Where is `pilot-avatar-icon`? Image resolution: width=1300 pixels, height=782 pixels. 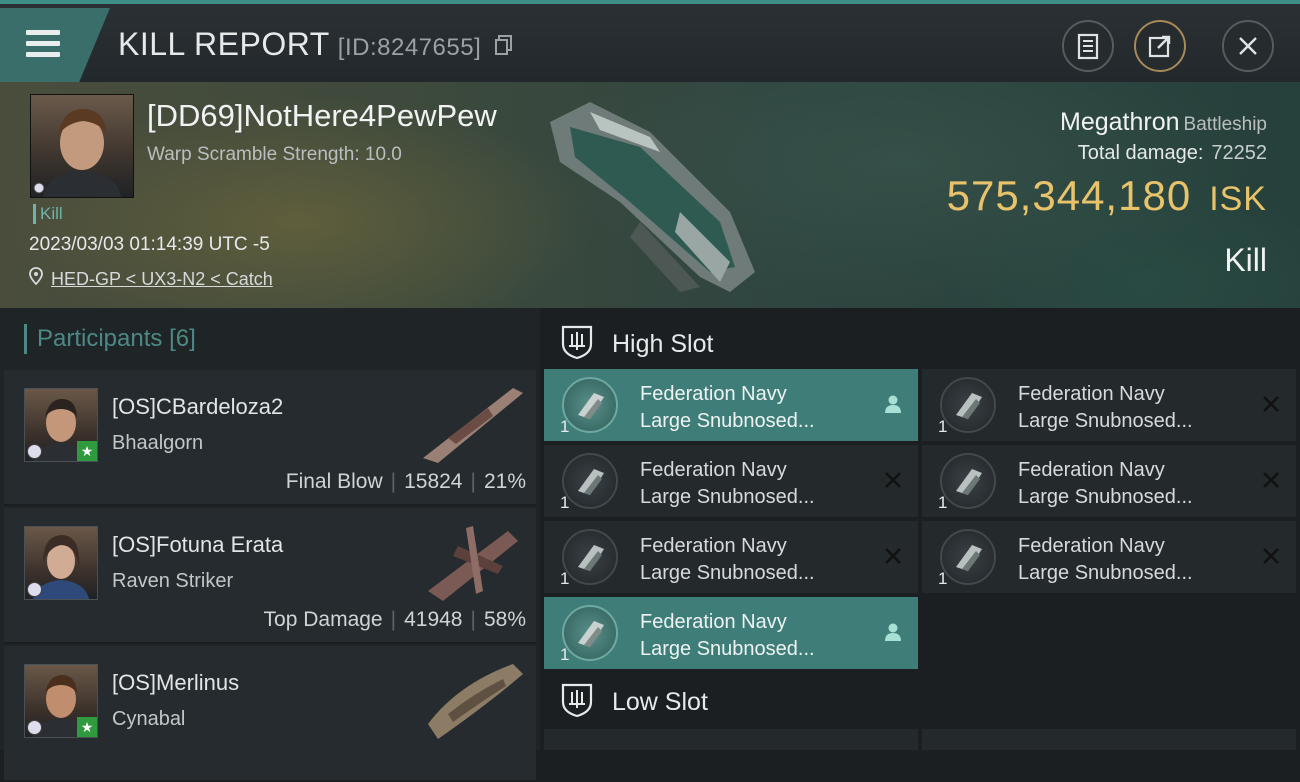
pilot-avatar-icon is located at coordinates (77, 153).